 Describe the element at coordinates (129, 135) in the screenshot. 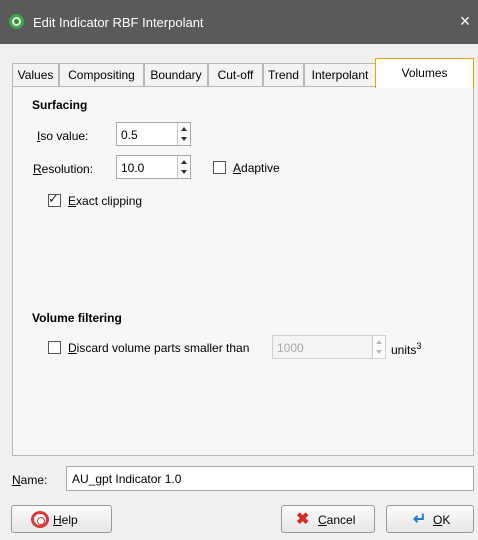

I see `iso-value-input: 0.5` at that location.